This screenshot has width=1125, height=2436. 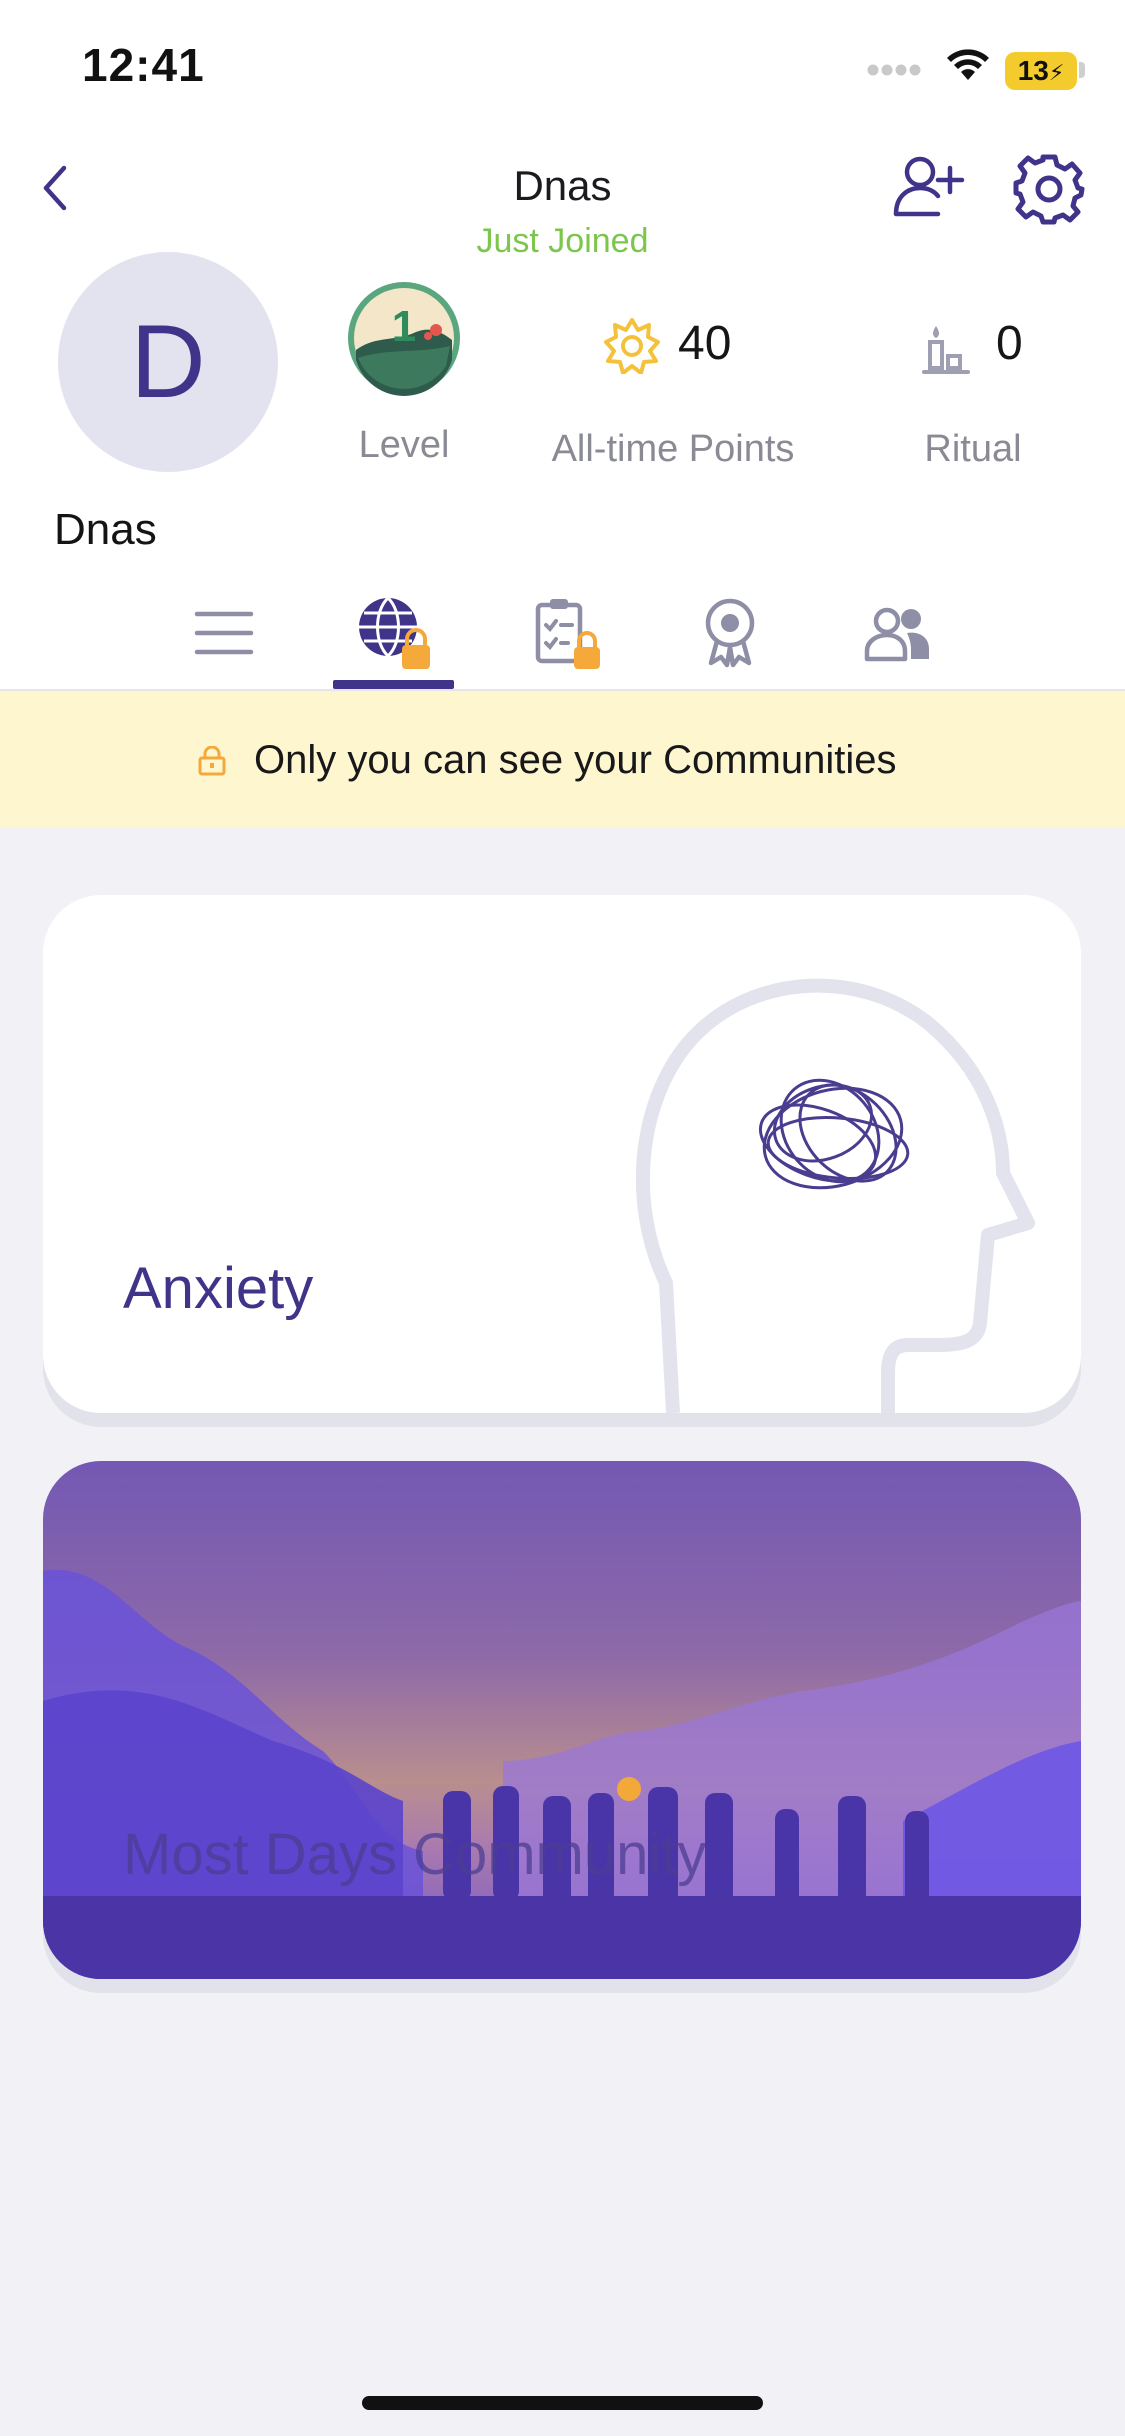 What do you see at coordinates (632, 346) in the screenshot?
I see `sun-badge-icon` at bounding box center [632, 346].